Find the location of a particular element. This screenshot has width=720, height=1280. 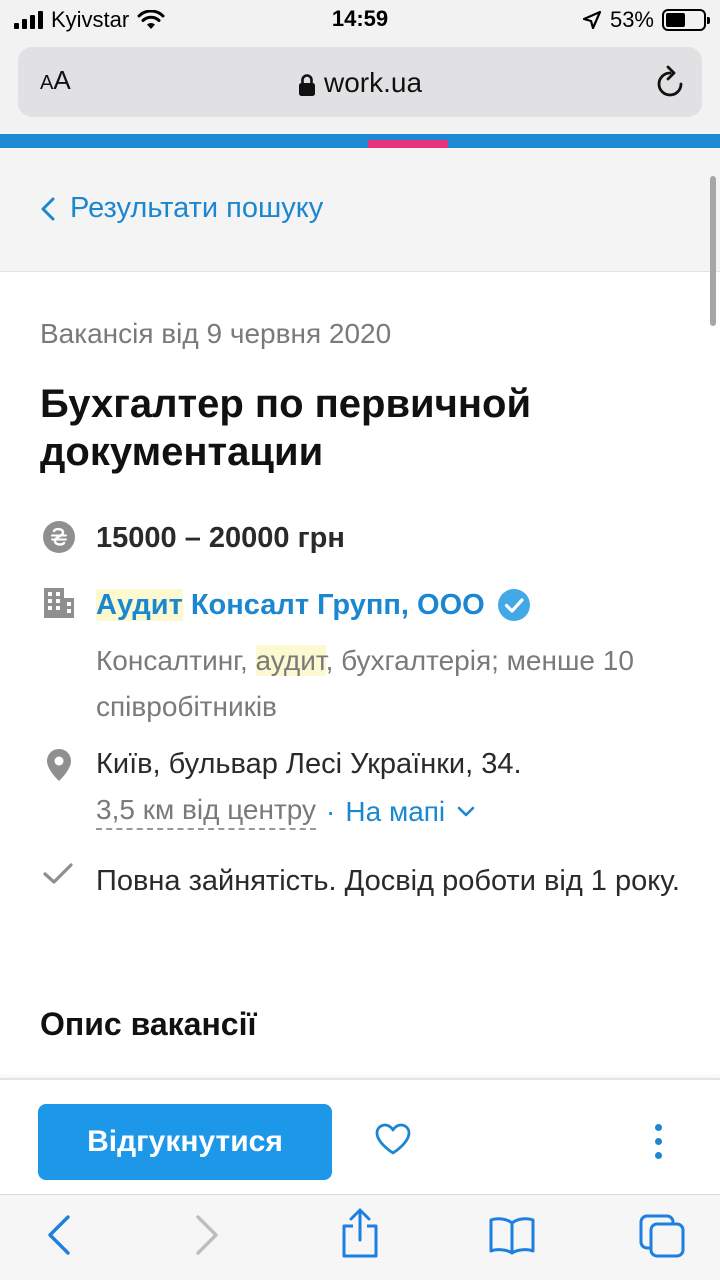

chevron-down-icon is located at coordinates (466, 811).